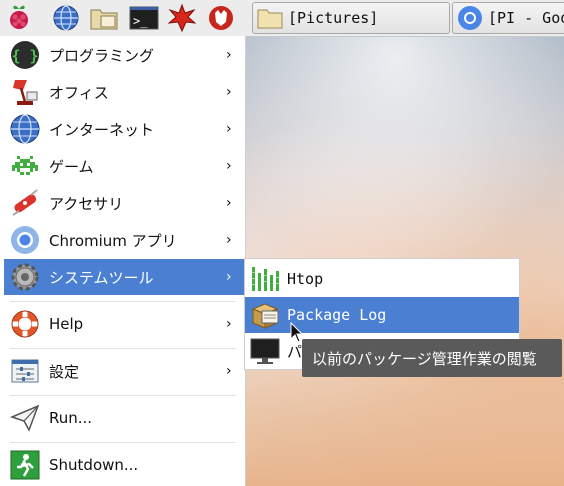  I want to click on tooltip: 以前のパッケージ管理作業の閲覧, so click(432, 358).